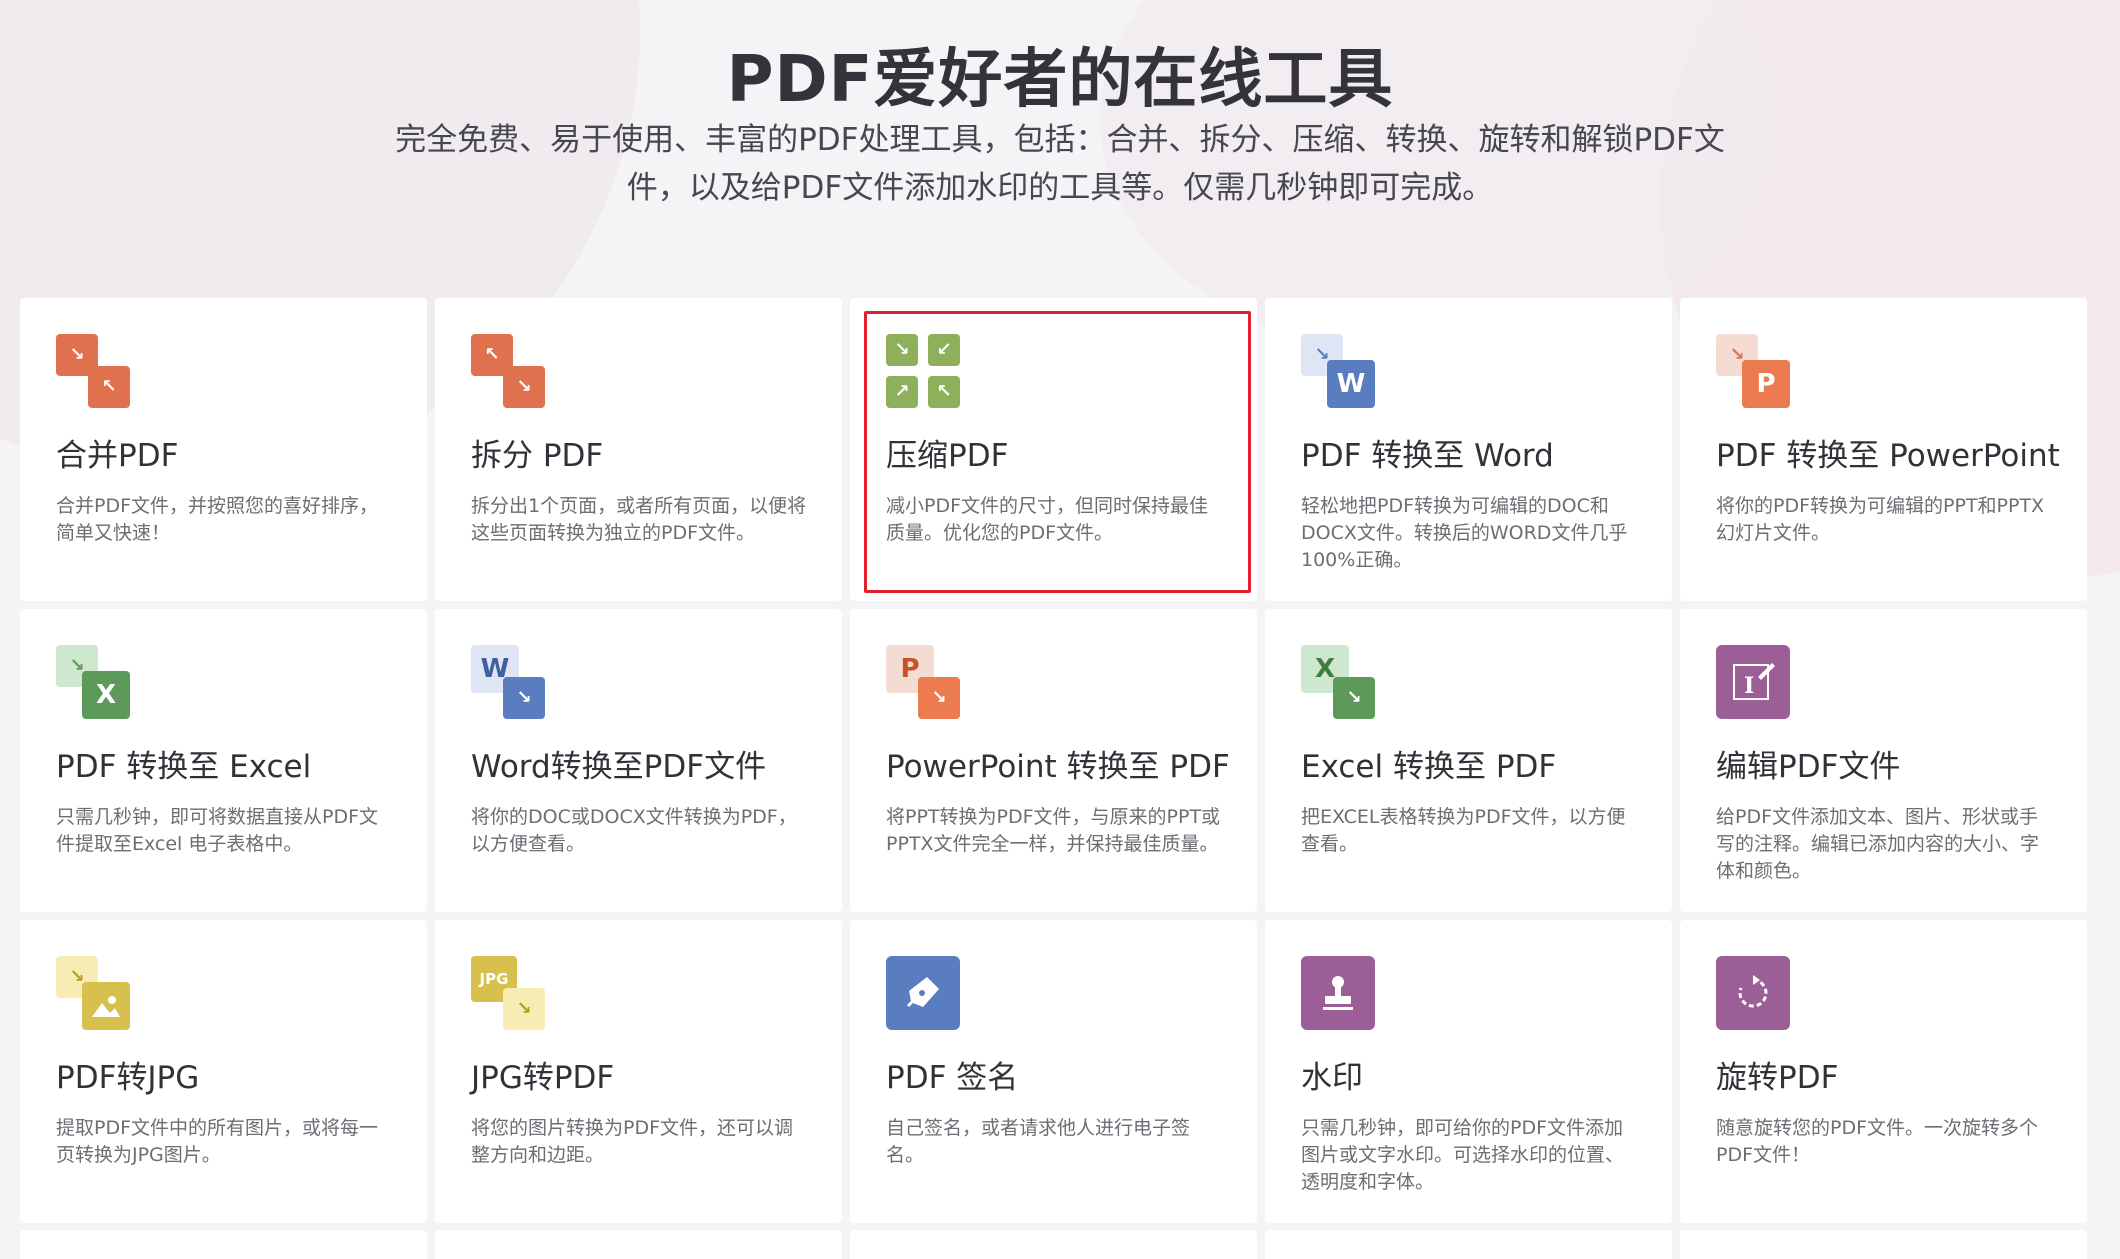  I want to click on next-row-cards, so click(1053, 1244).